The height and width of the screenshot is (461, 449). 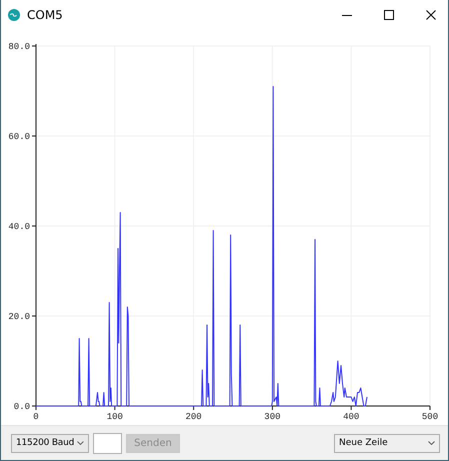 I want to click on y-tick-label: 0.0, so click(x=22, y=407).